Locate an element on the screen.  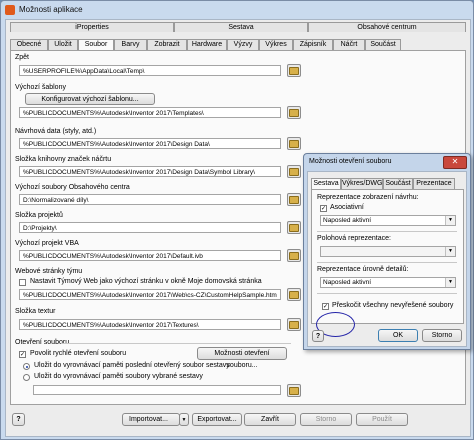
content-center-browse-icon is located at coordinates (294, 199).